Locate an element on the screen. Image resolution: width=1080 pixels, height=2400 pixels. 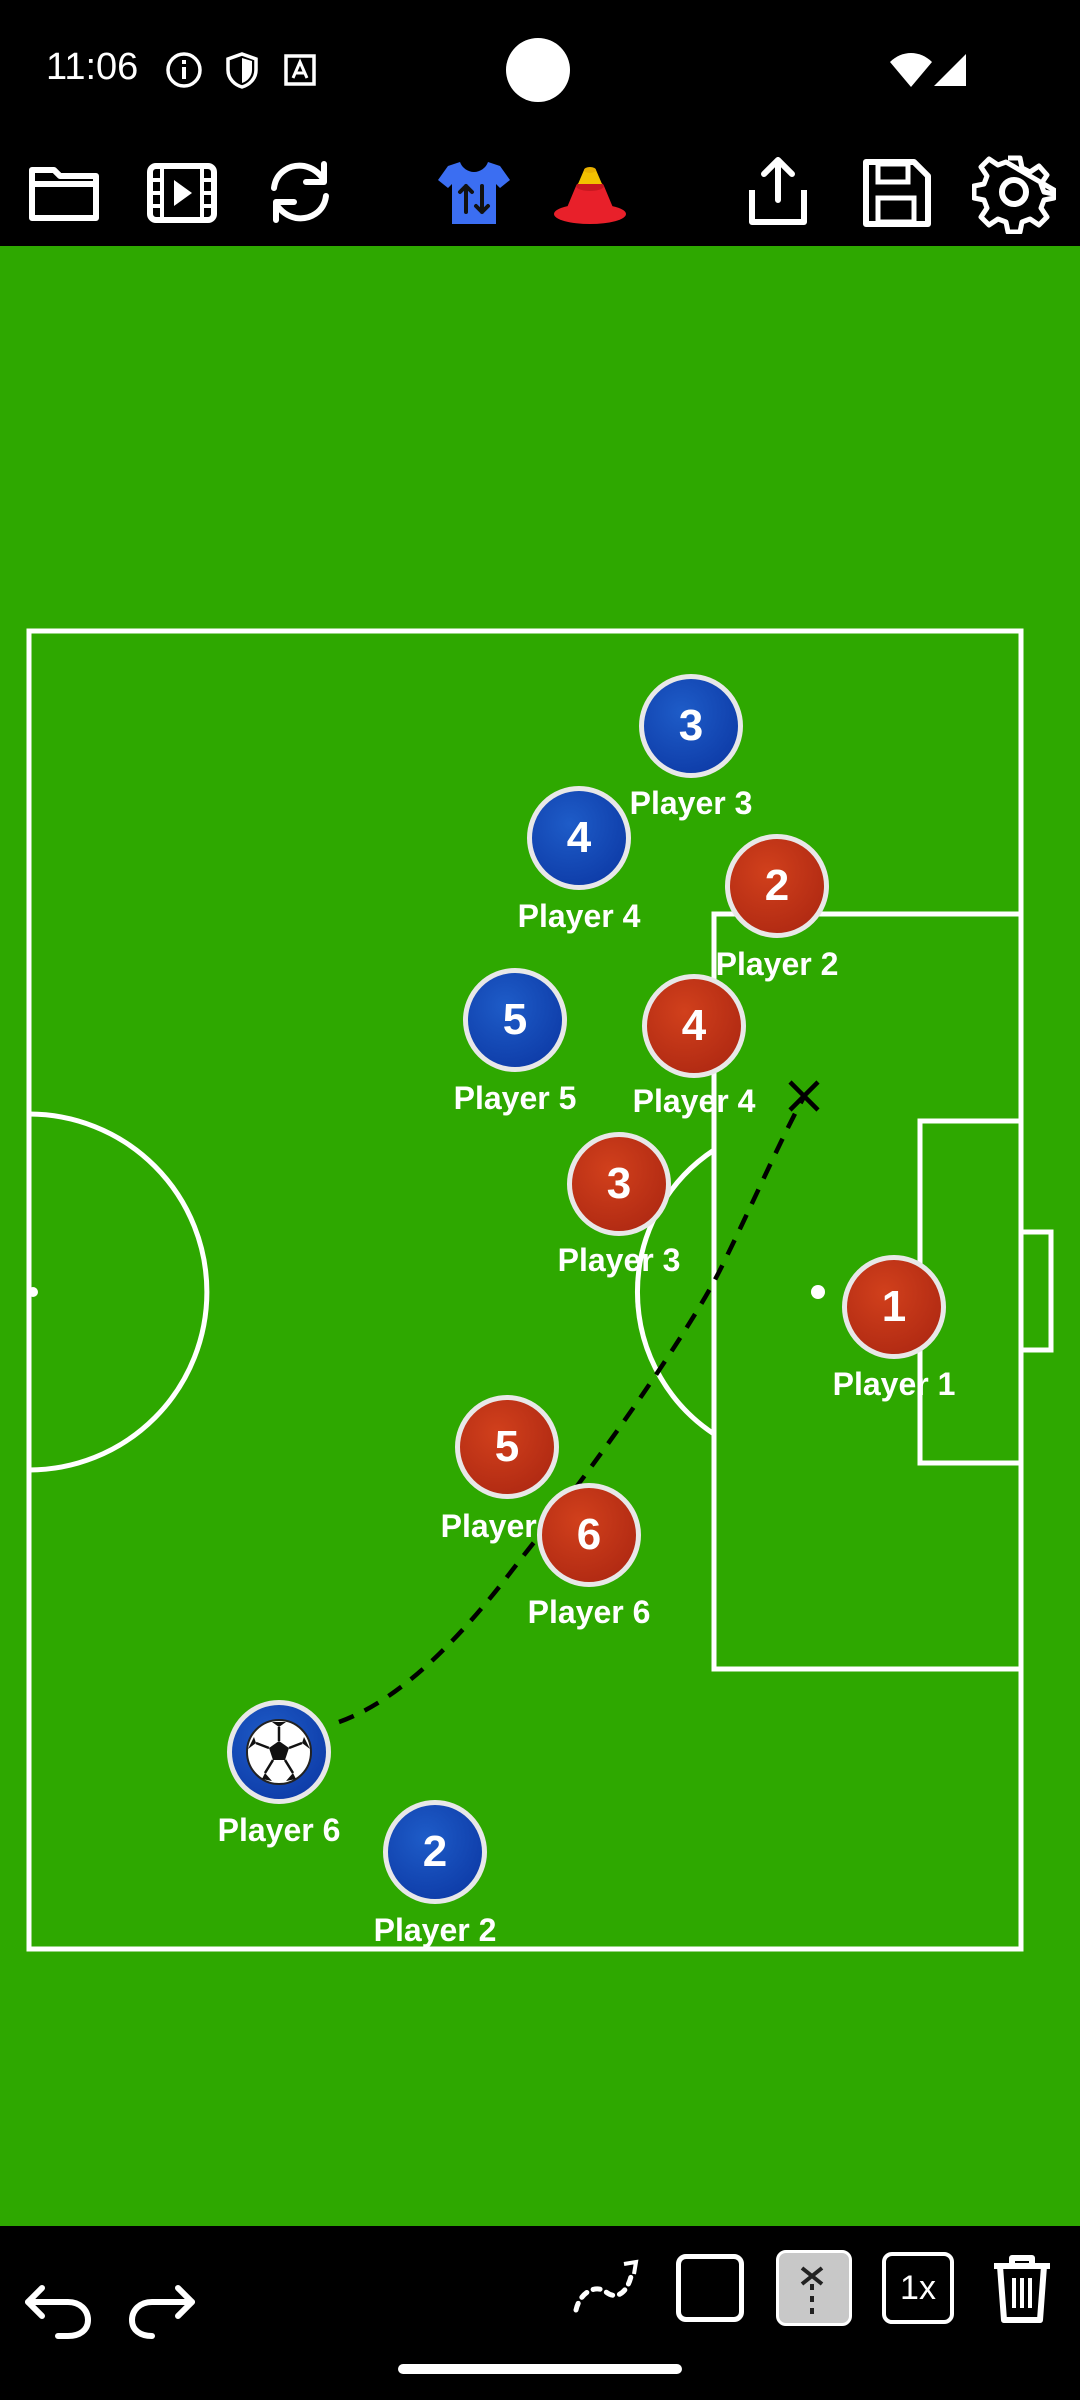
red-player-token: 3 is located at coordinates (619, 1184).